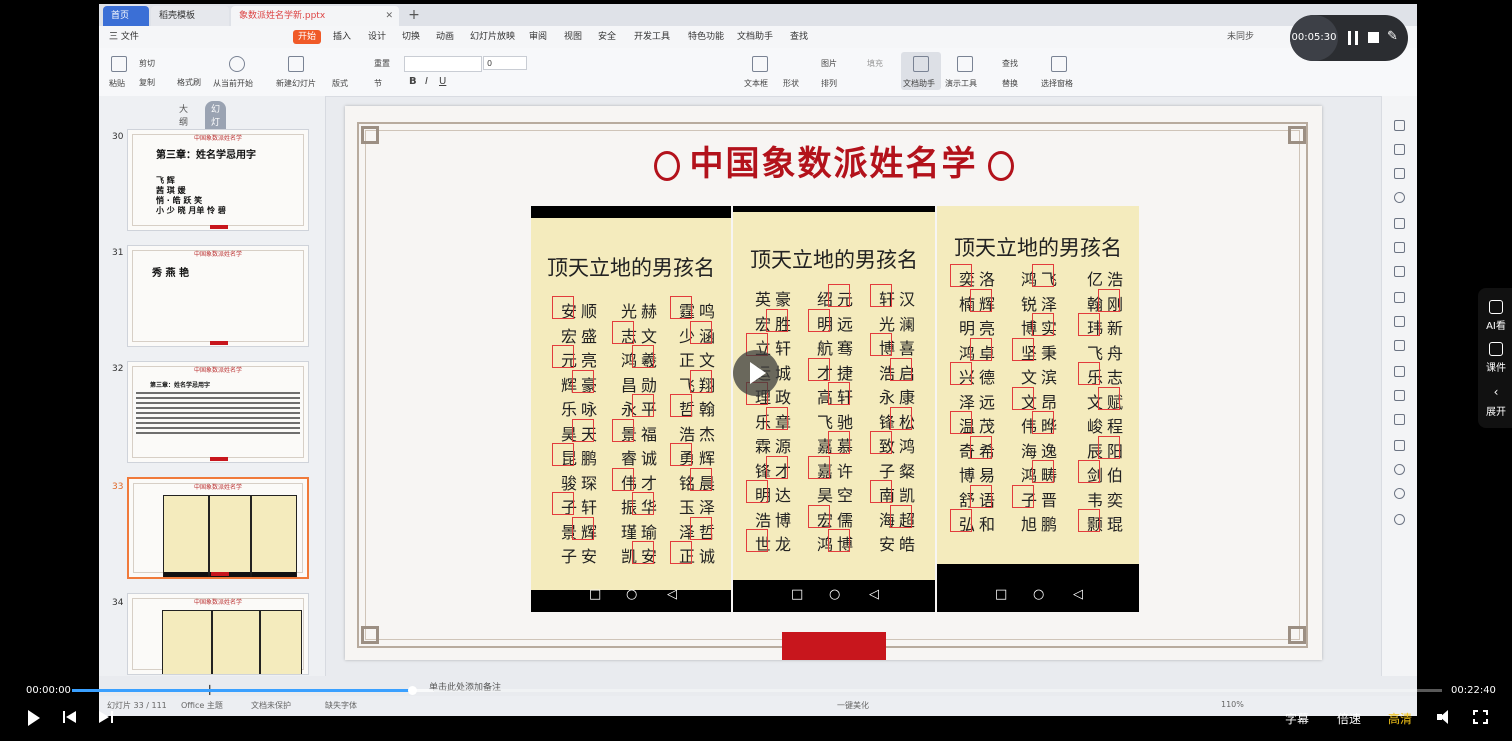  I want to click on menu-transition: 切换, so click(411, 37).